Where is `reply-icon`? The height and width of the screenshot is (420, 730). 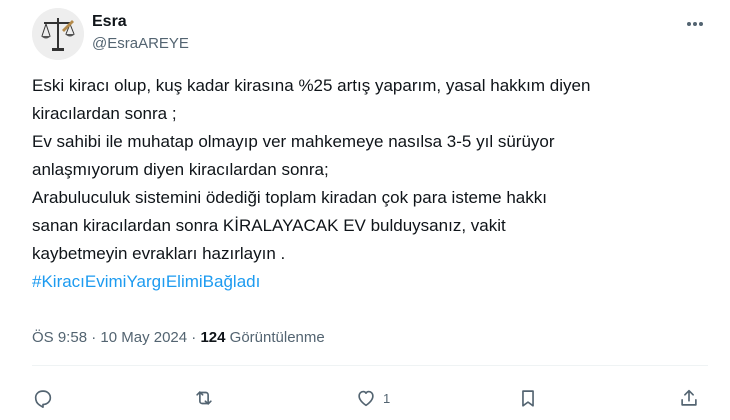 reply-icon is located at coordinates (43, 399).